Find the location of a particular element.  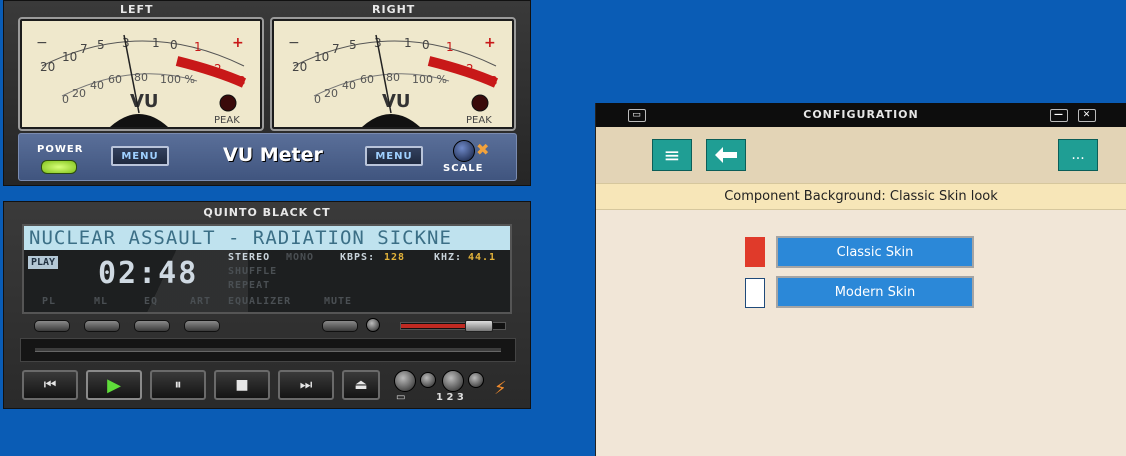

repeat-indicator: REPEAT is located at coordinates (249, 285).